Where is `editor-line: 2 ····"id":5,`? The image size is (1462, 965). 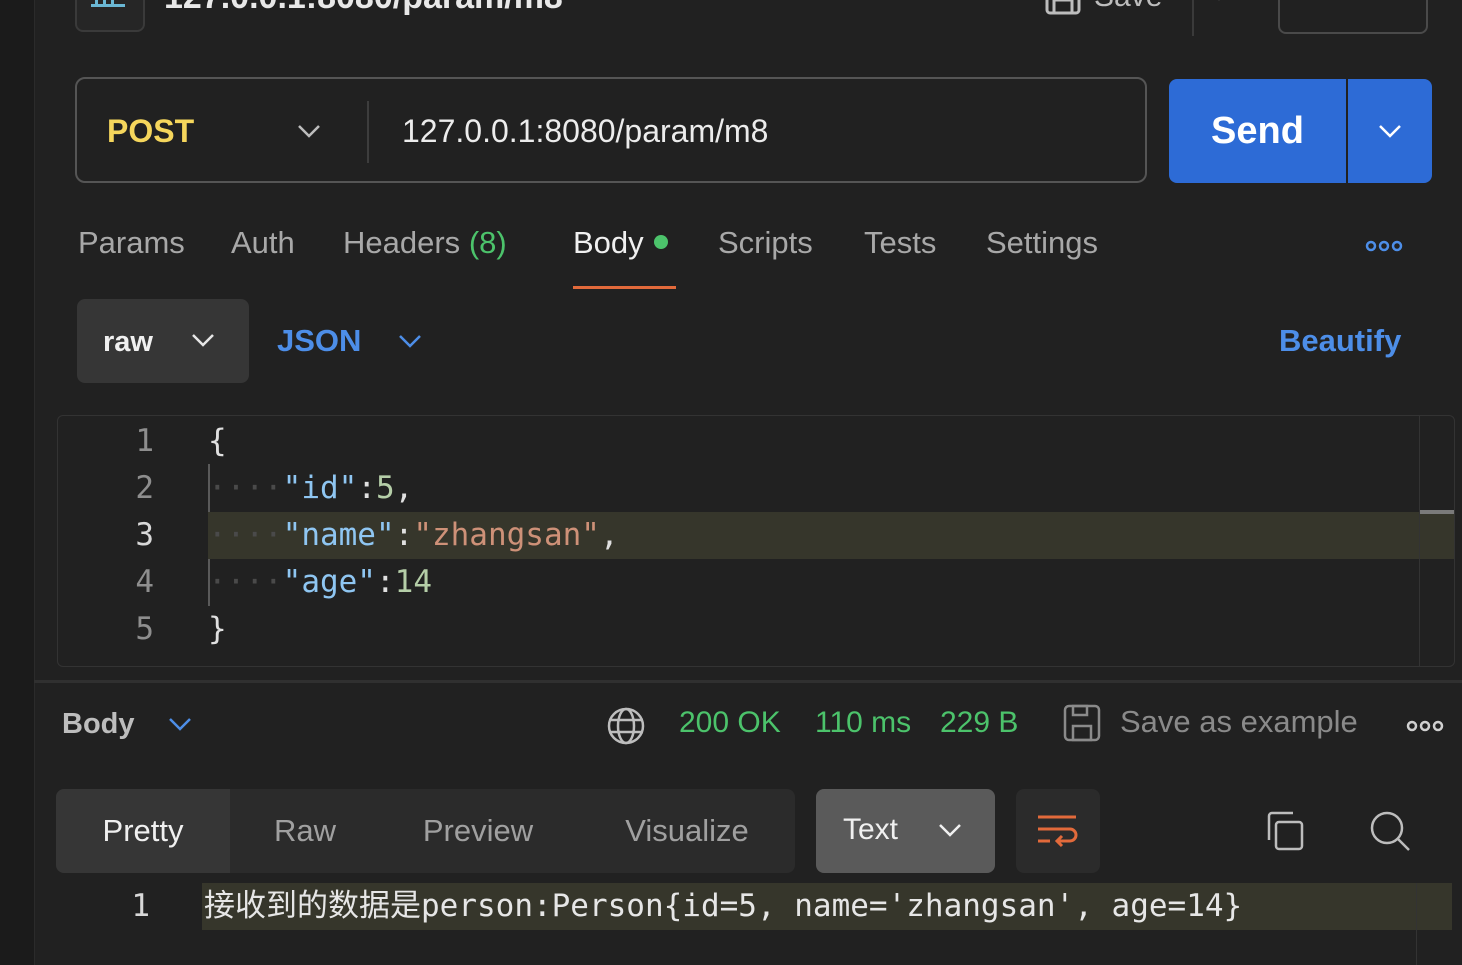
editor-line: 2 ····"id":5, is located at coordinates (756, 488).